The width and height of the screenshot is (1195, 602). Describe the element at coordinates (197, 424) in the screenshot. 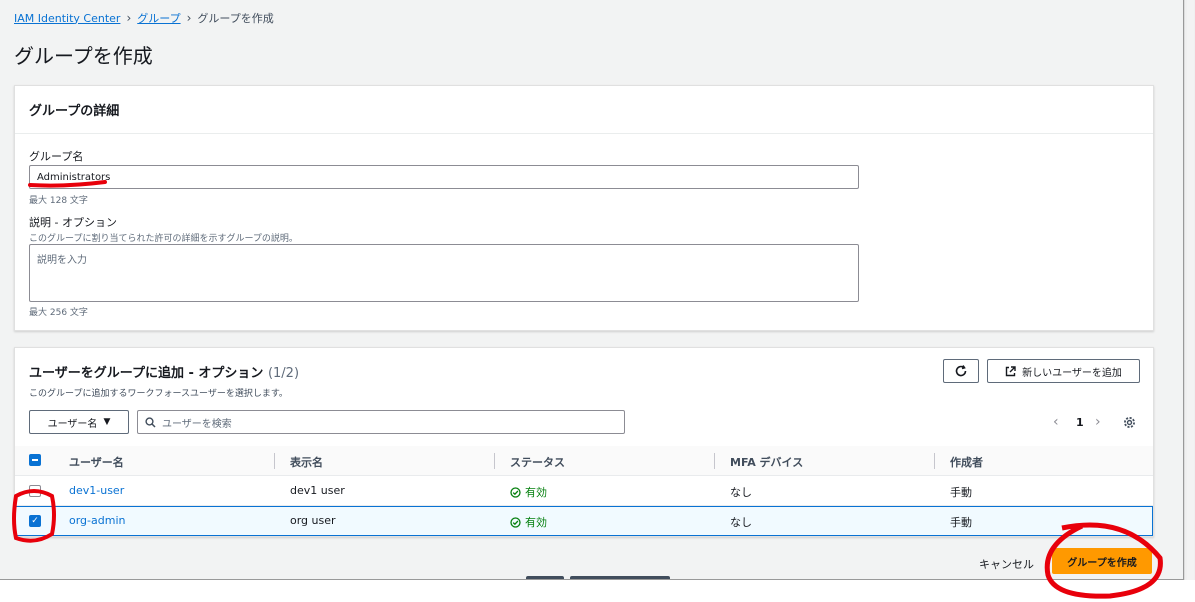

I see `search-placeholder: ユーザーを検索` at that location.